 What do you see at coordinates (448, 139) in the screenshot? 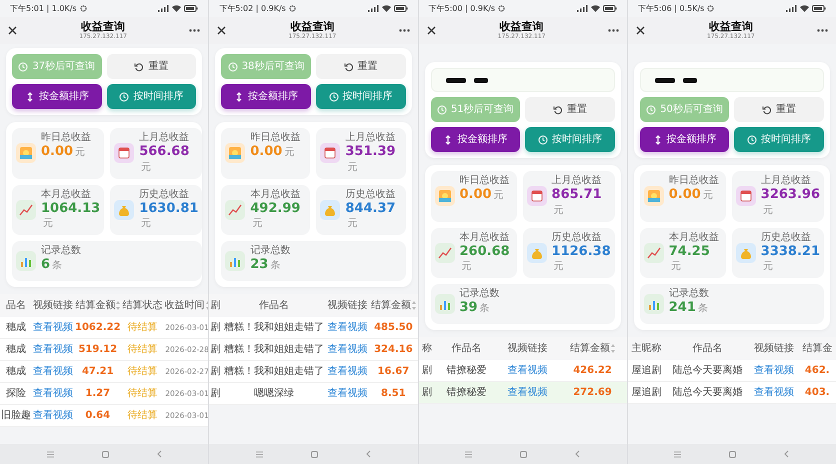
I see `sort-arrows-icon` at bounding box center [448, 139].